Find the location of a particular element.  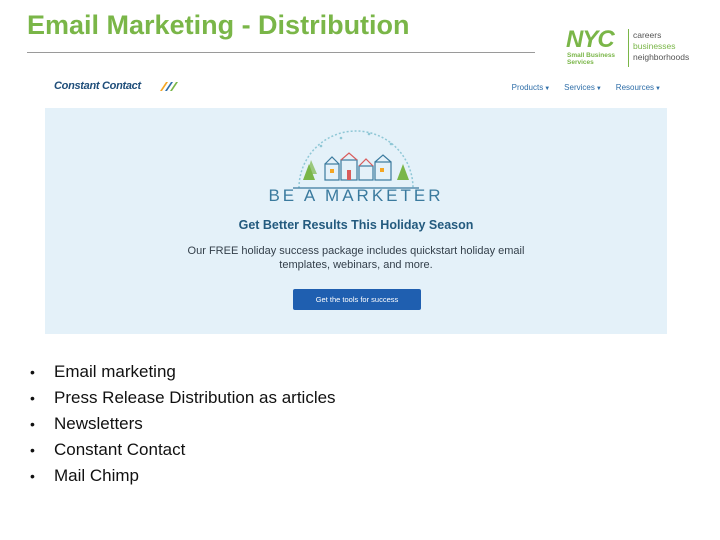

nyc-logo-mark: NYC is located at coordinates (590, 39).